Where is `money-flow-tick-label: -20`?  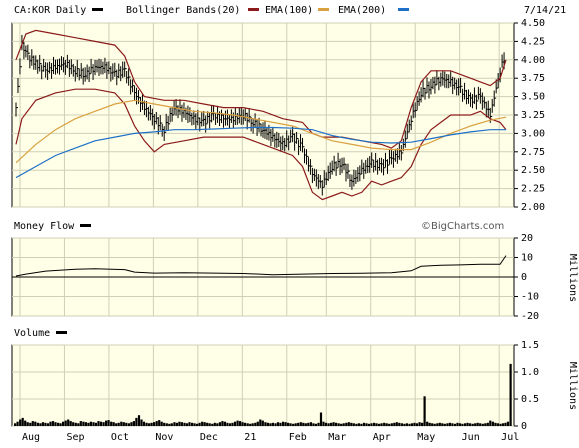 money-flow-tick-label: -20 is located at coordinates (530, 316).